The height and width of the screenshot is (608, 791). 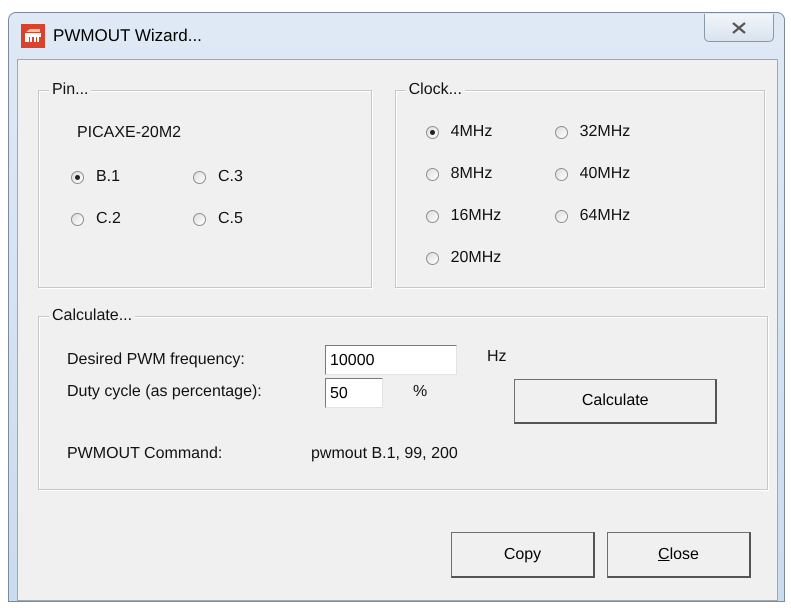 What do you see at coordinates (129, 133) in the screenshot?
I see `chip-label: PICAXE-20M2` at bounding box center [129, 133].